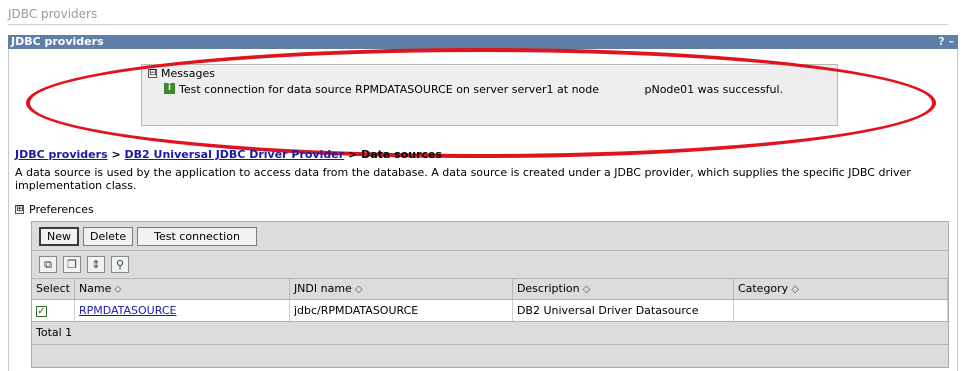 Image resolution: width=963 pixels, height=371 pixels. Describe the element at coordinates (841, 310) in the screenshot. I see `category-cell` at that location.